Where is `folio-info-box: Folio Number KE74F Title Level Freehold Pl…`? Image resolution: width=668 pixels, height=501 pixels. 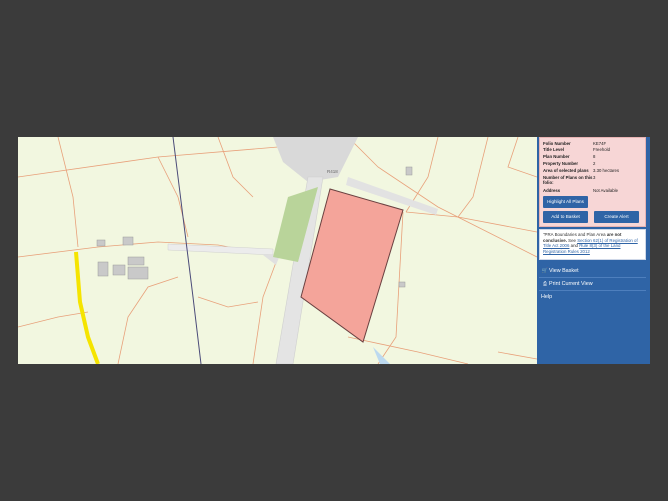
folio-info-box: Folio Number KE74F Title Level Freehold Pl… is located at coordinates (592, 182).